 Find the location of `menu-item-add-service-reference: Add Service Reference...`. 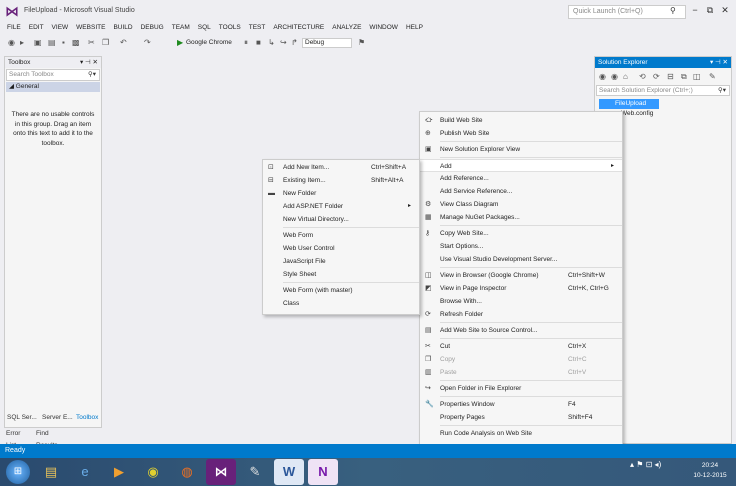

menu-item-add-service-reference: Add Service Reference... is located at coordinates (521, 191).